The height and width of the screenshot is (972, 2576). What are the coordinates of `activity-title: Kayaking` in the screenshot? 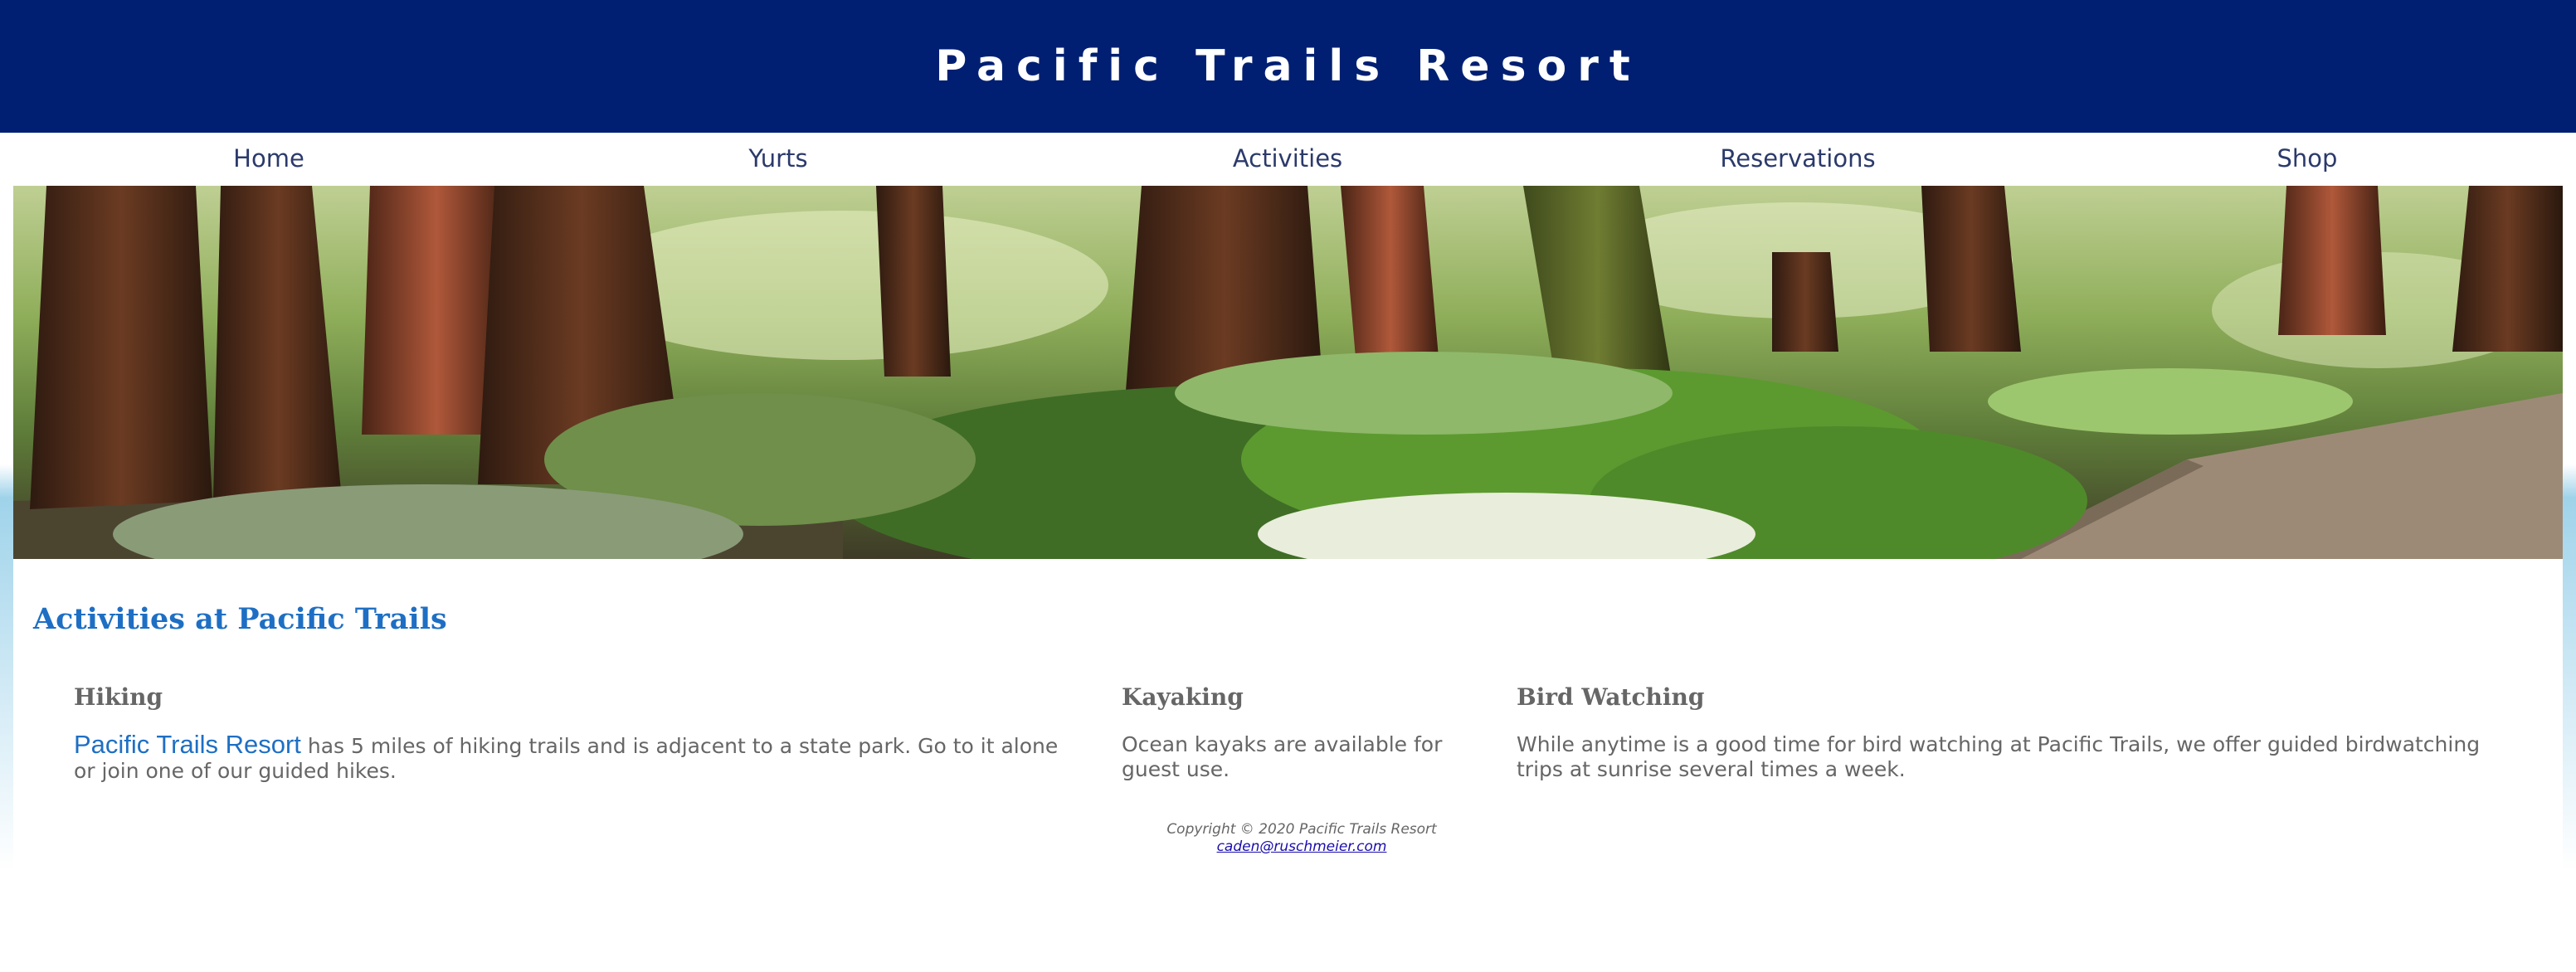 It's located at (1183, 697).